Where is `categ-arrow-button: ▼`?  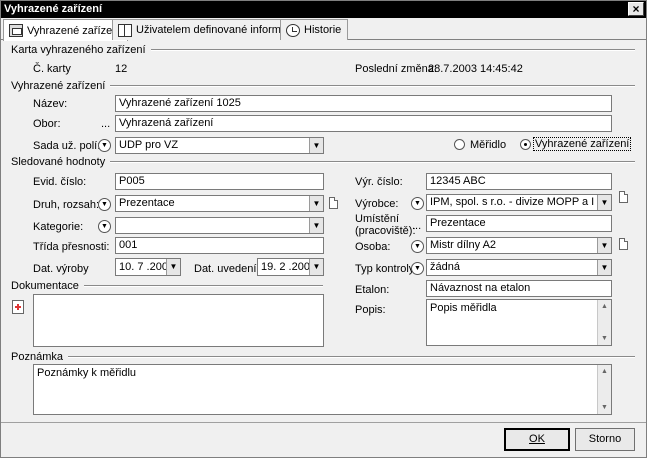 categ-arrow-button: ▼ is located at coordinates (104, 226).